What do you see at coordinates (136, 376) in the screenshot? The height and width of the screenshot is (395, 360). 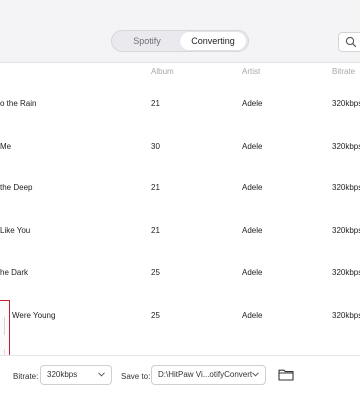 I see `save-to-label: Save to:` at bounding box center [136, 376].